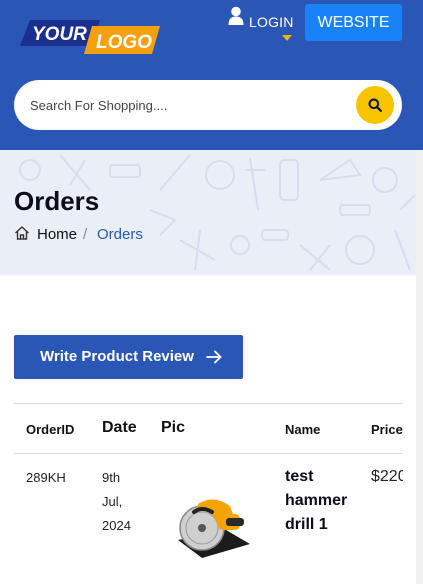 This screenshot has width=423, height=584. What do you see at coordinates (306, 524) in the screenshot?
I see `product-name-line: drill 1` at bounding box center [306, 524].